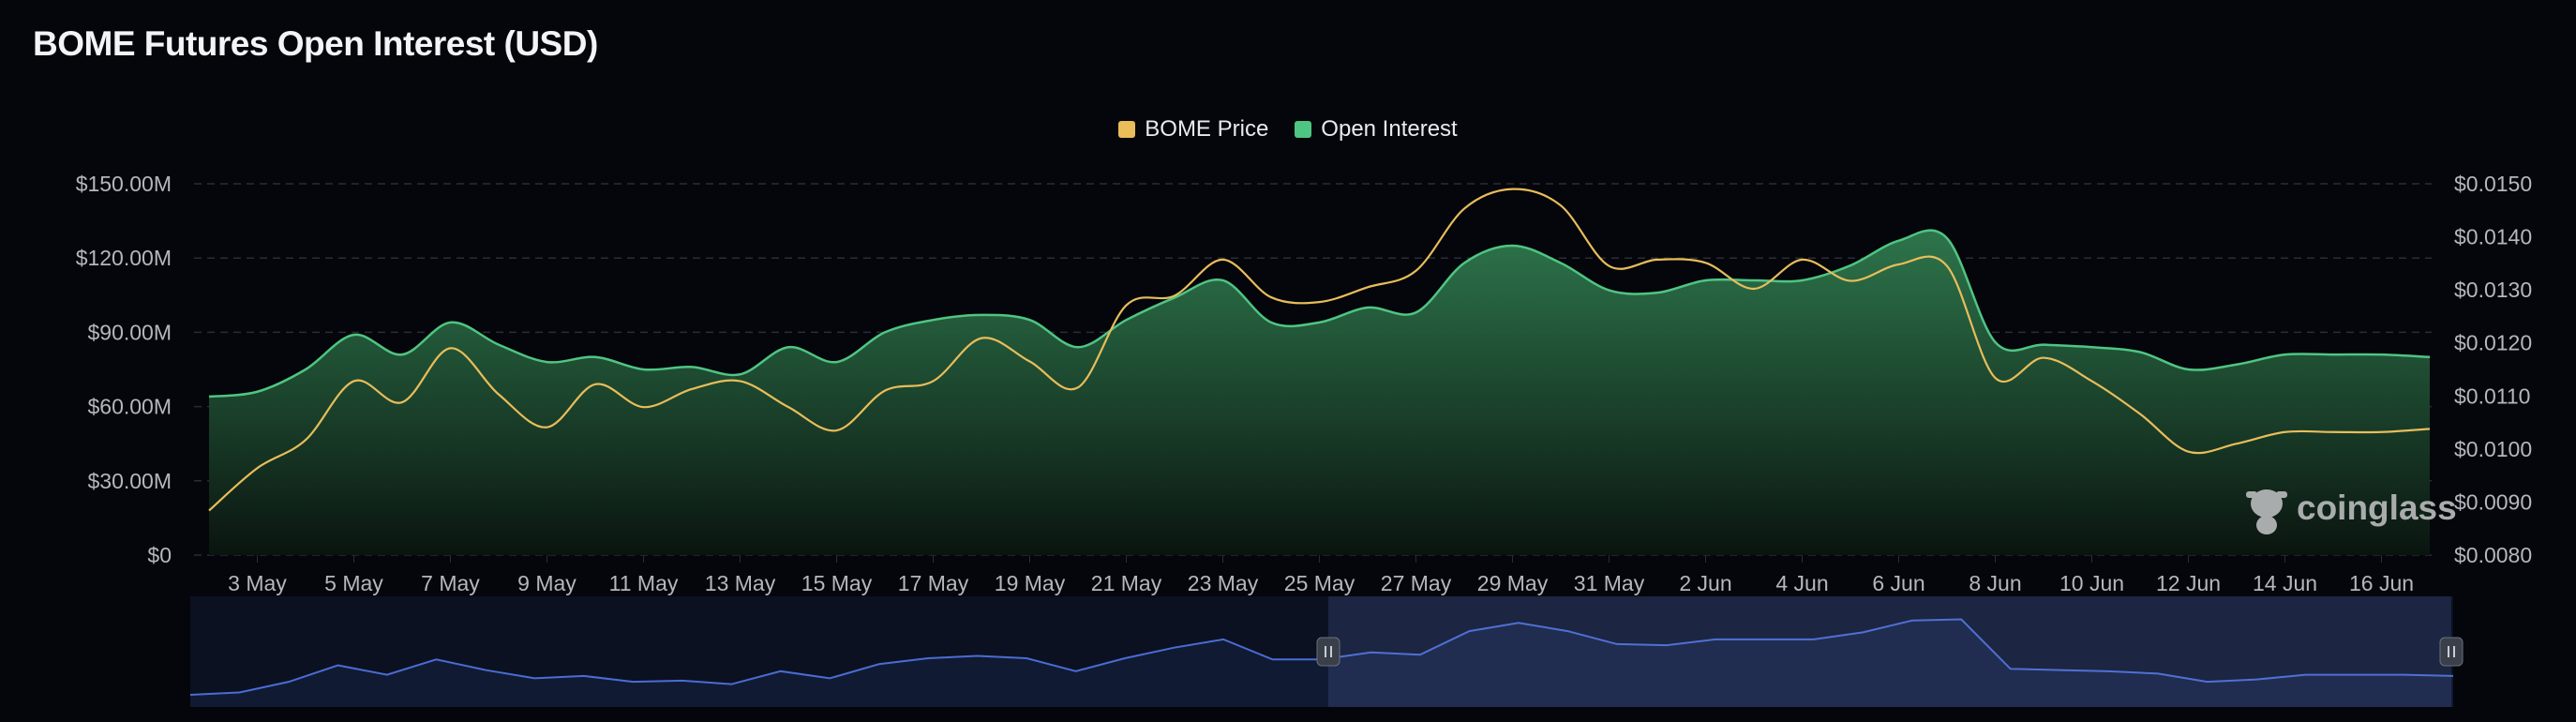 This screenshot has width=2576, height=722. Describe the element at coordinates (740, 583) in the screenshot. I see `x-tick-label: 13 May` at that location.